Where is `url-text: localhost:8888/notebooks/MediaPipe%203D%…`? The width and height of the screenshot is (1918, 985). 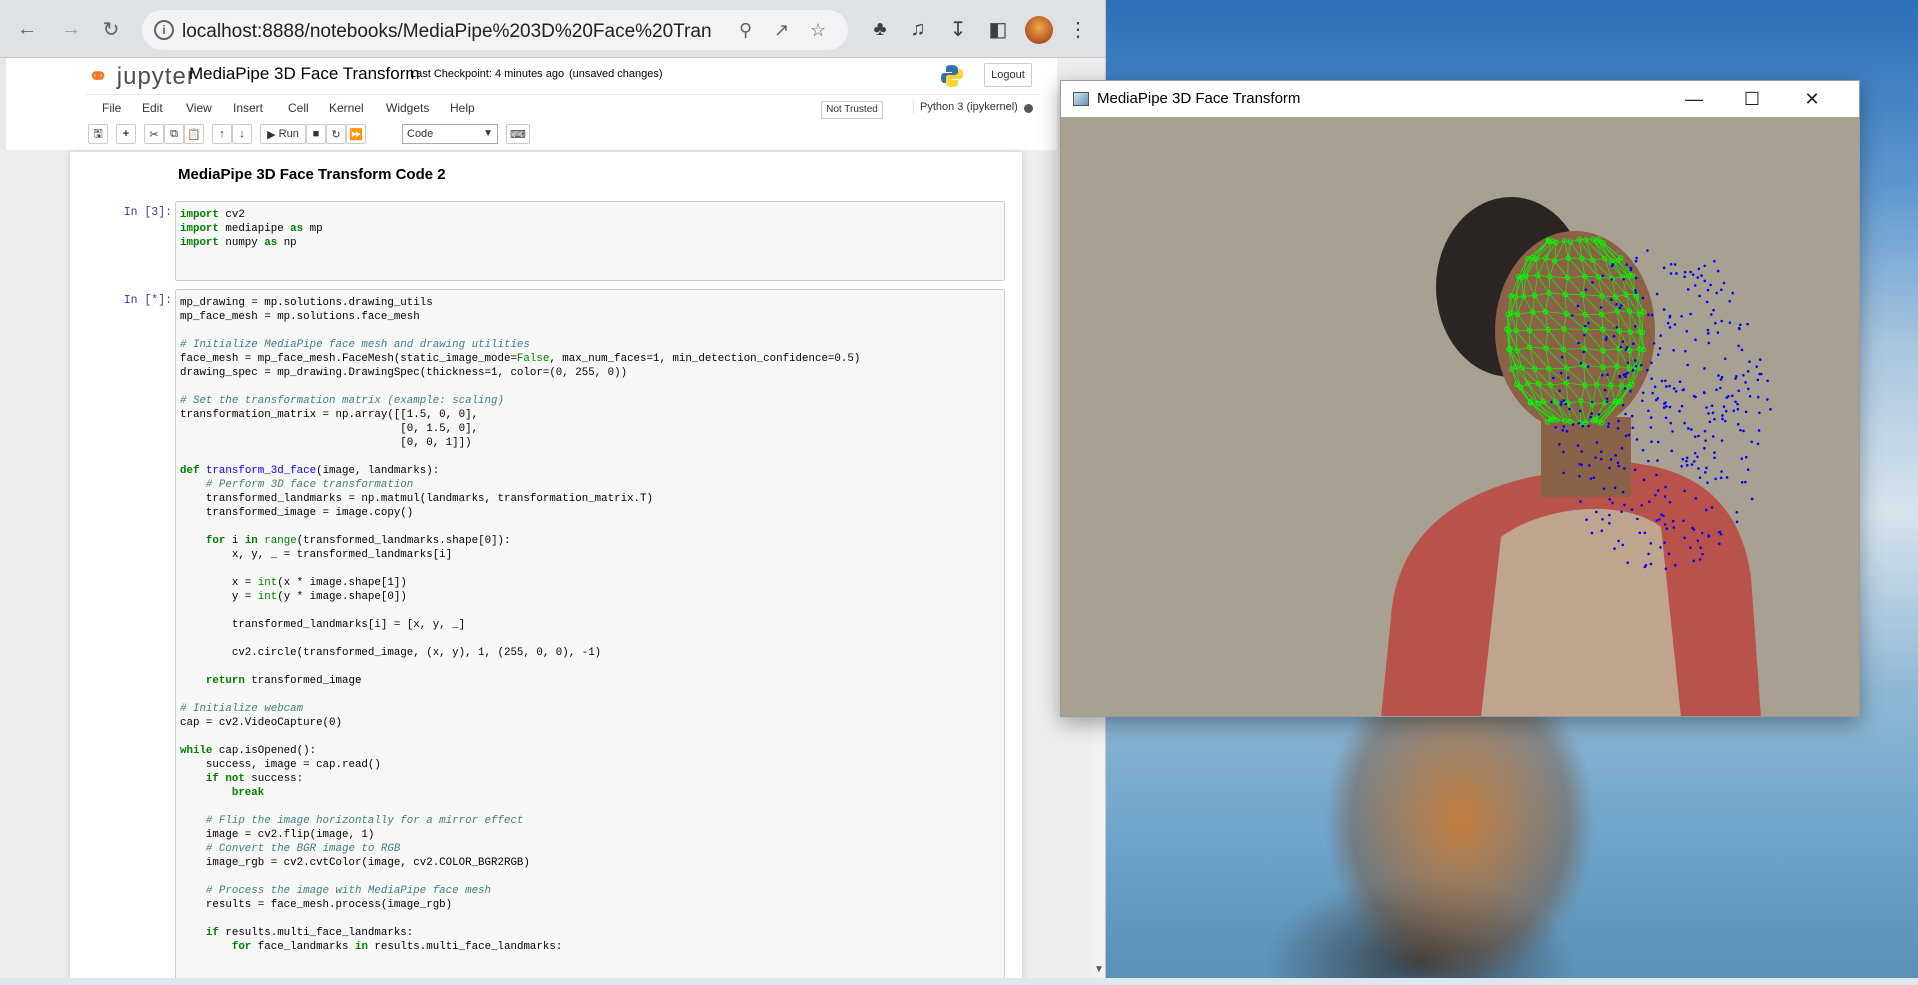
url-text: localhost:8888/notebooks/MediaPipe%203D%… is located at coordinates (447, 32).